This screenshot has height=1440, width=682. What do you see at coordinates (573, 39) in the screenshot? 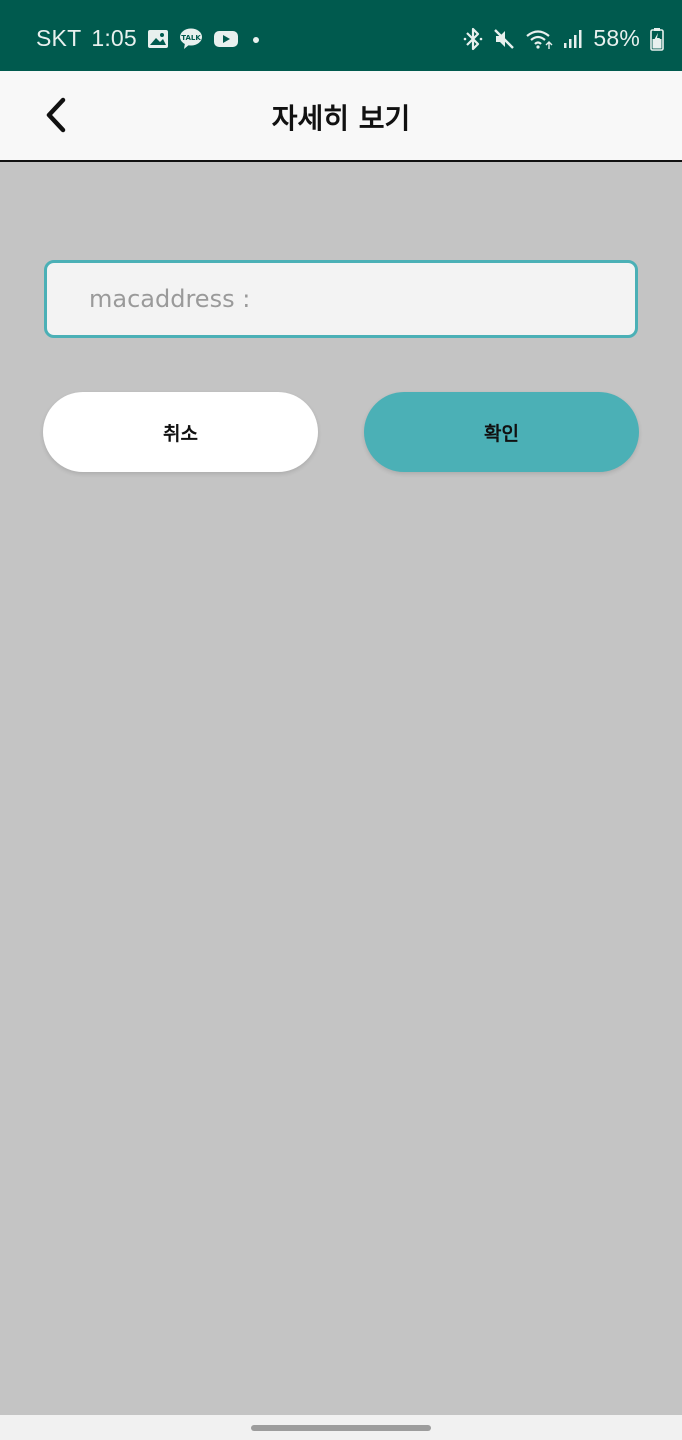
I see `signal-icon` at bounding box center [573, 39].